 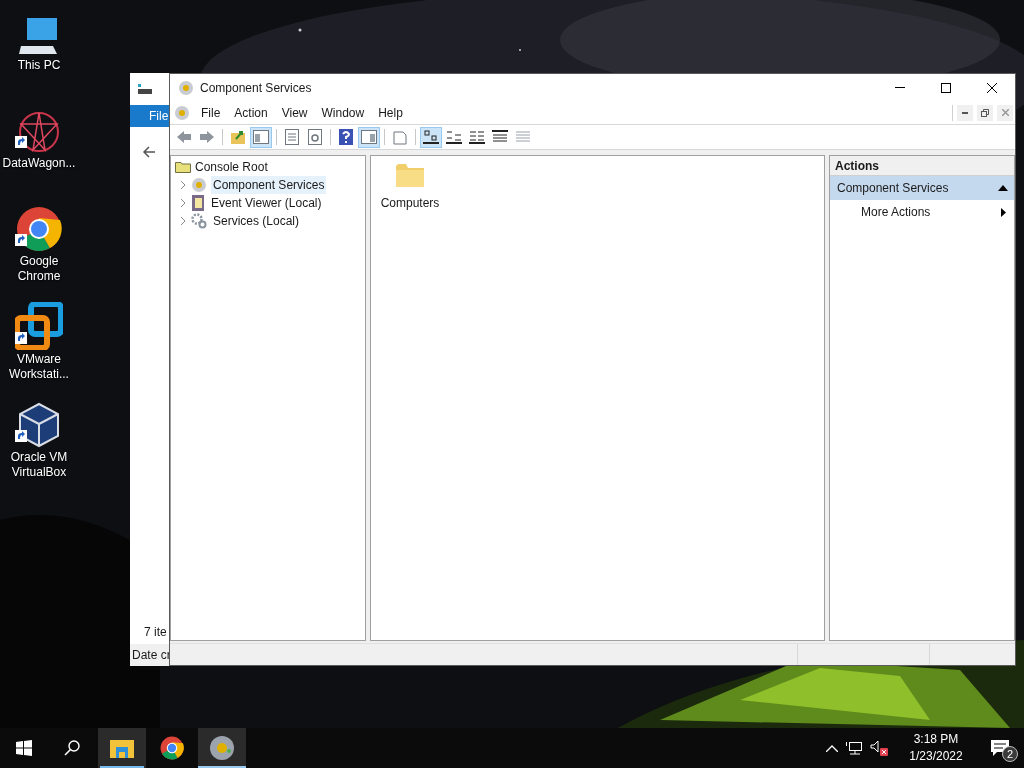 What do you see at coordinates (879, 748) in the screenshot?
I see `muted-speaker-icon` at bounding box center [879, 748].